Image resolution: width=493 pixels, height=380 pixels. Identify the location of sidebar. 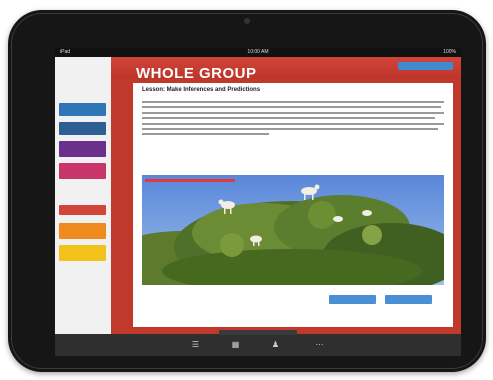
(83, 195).